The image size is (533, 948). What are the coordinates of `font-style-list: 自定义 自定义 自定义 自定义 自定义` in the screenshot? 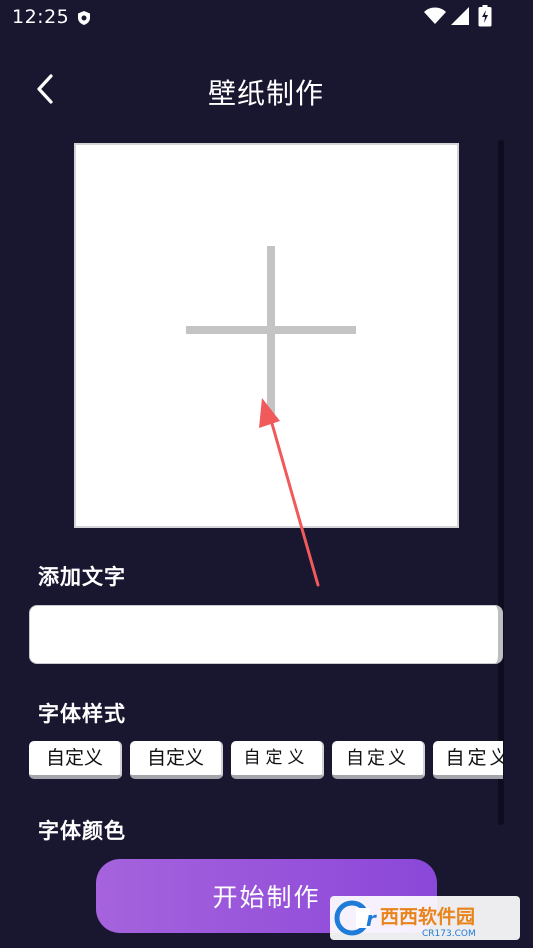 It's located at (266, 762).